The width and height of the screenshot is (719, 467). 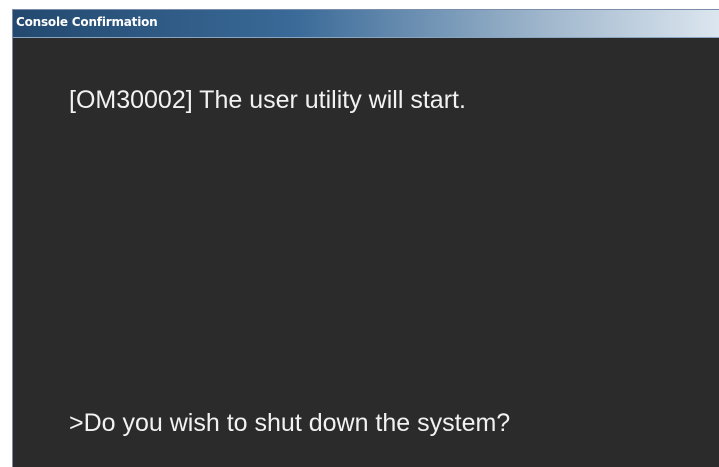 I want to click on window-title: Console Confirmation, so click(x=87, y=22).